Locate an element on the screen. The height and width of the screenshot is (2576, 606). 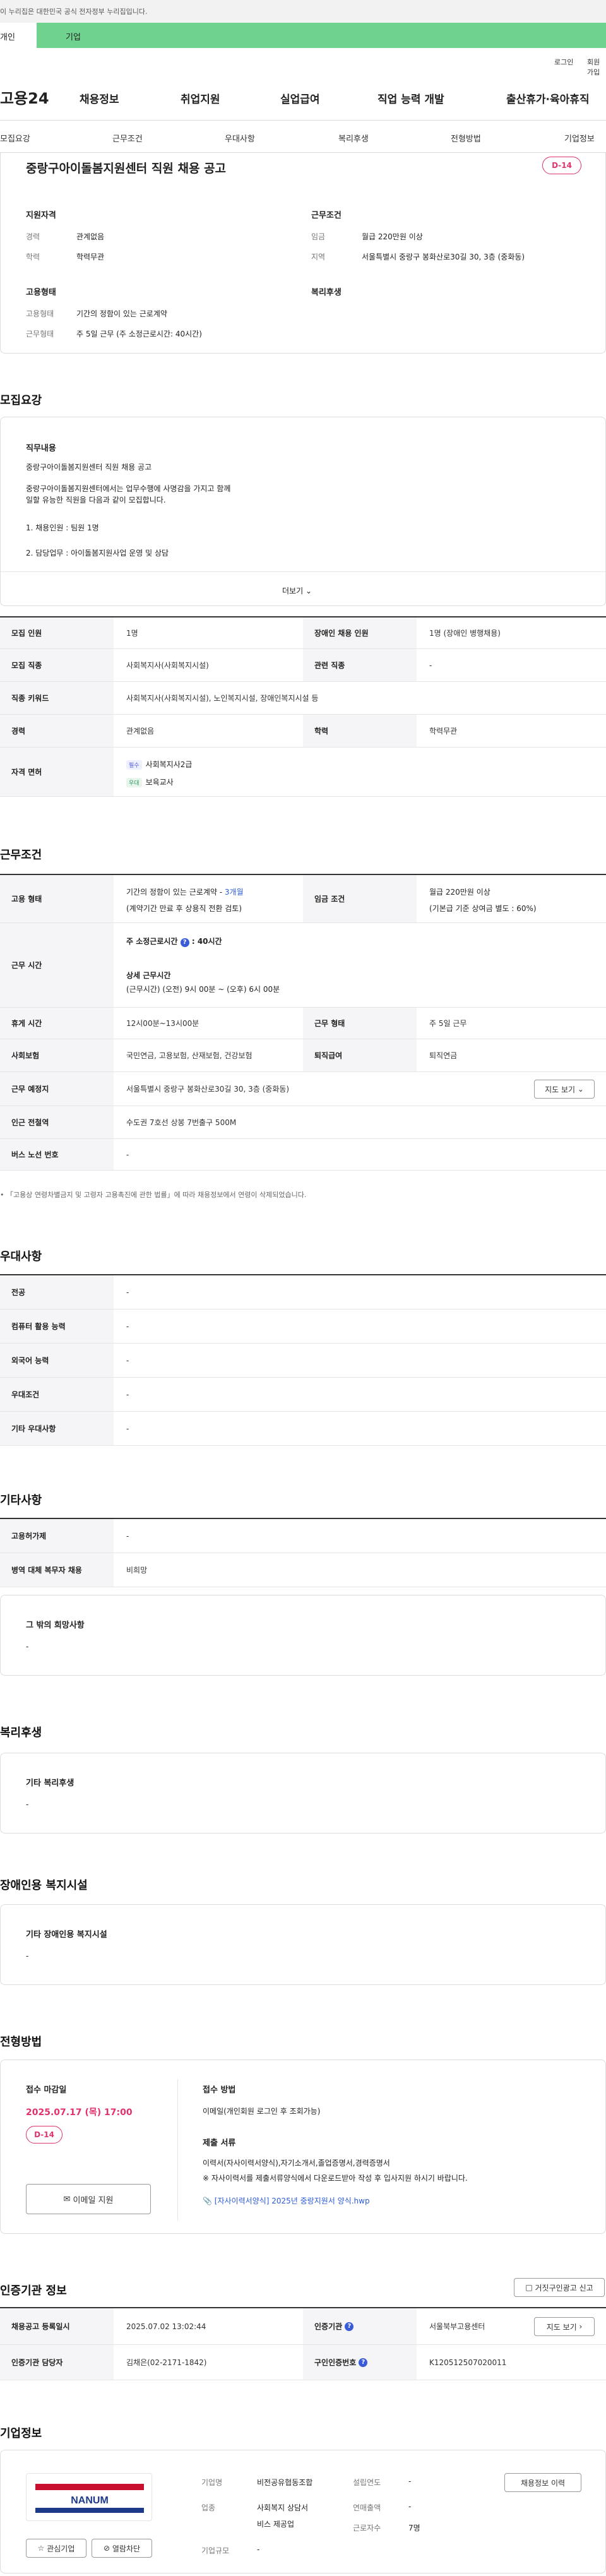
attachment-link: 📎 [자사이력서양식] 2025년 중랑지원서 양식.hwp is located at coordinates (286, 2200).